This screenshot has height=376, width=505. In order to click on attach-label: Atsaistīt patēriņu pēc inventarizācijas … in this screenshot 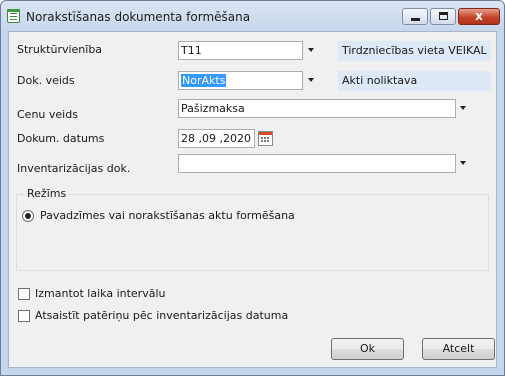, I will do `click(161, 315)`.